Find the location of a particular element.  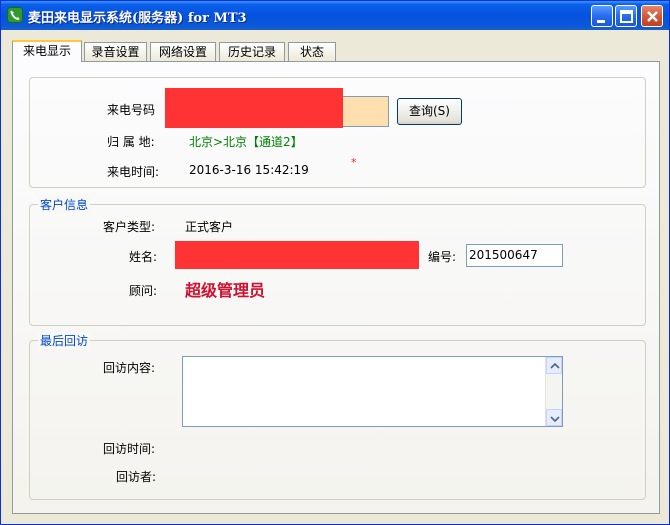

scroll-down-button is located at coordinates (554, 417).